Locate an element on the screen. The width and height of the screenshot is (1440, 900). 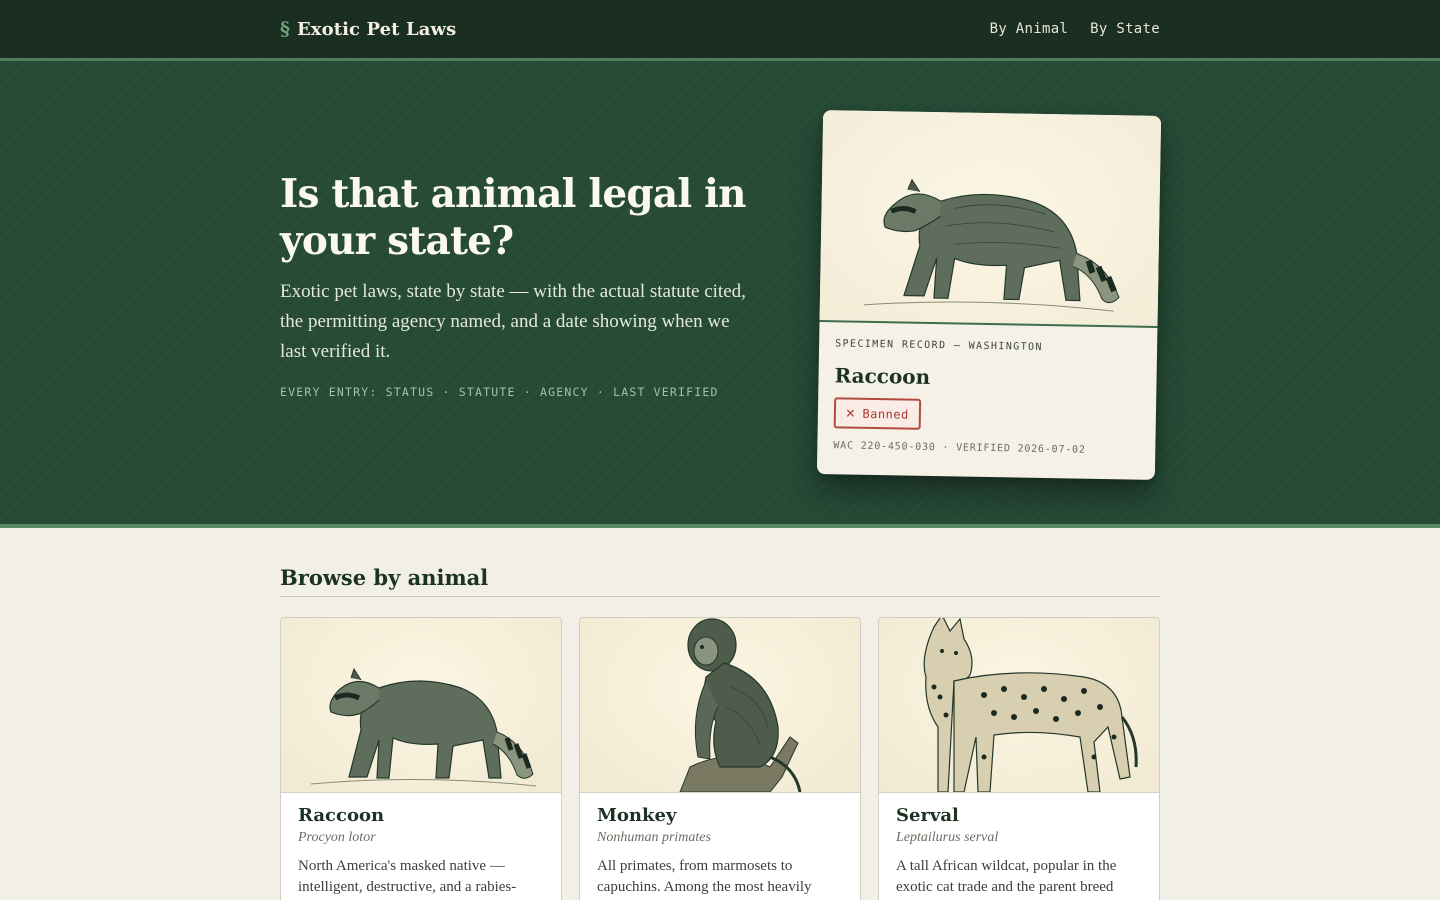
specimen-footer: WAC 220-450-030 · VERIFIED 2026-07-02 is located at coordinates (986, 448).